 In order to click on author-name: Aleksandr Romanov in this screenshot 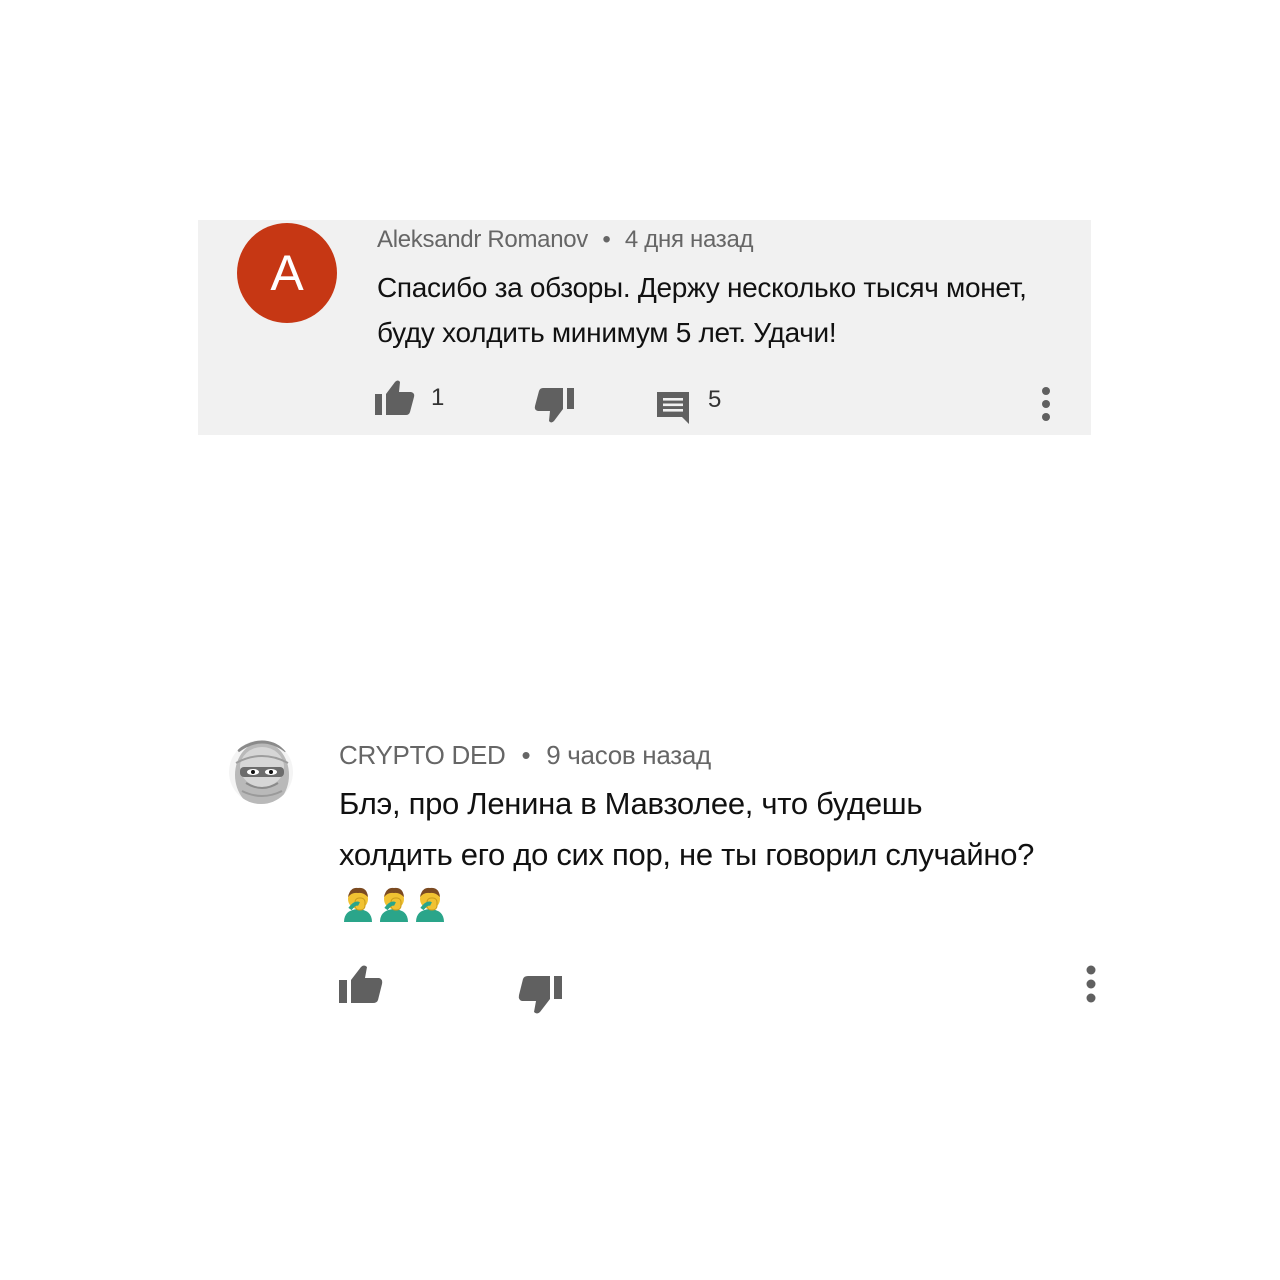, I will do `click(482, 239)`.